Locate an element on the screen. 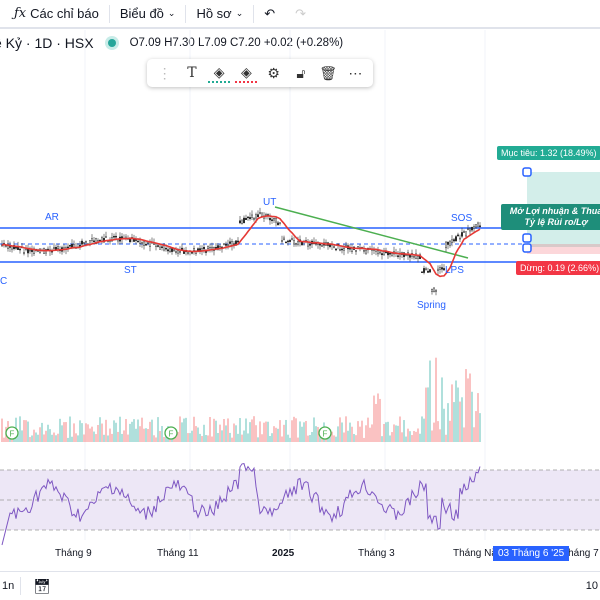  annotation-sos: SOS is located at coordinates (461, 218).